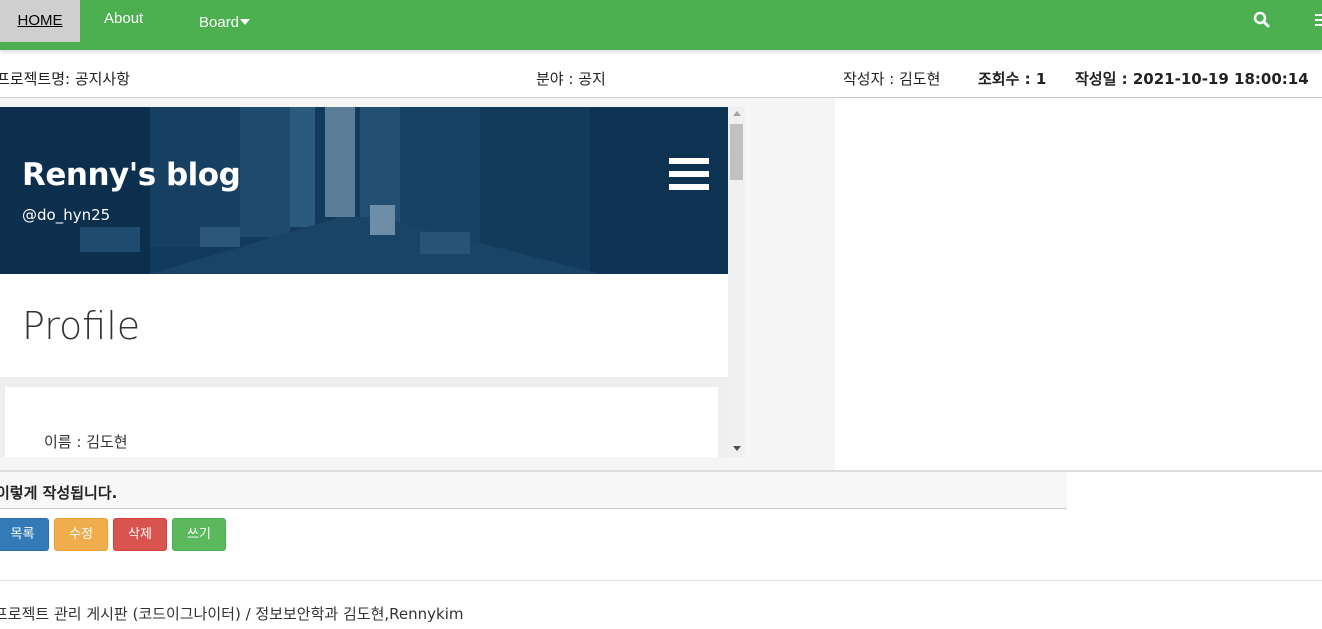 Image resolution: width=1322 pixels, height=629 pixels. What do you see at coordinates (364, 190) in the screenshot?
I see `blog-hero-banner: Renny's blog @do_hyn25` at bounding box center [364, 190].